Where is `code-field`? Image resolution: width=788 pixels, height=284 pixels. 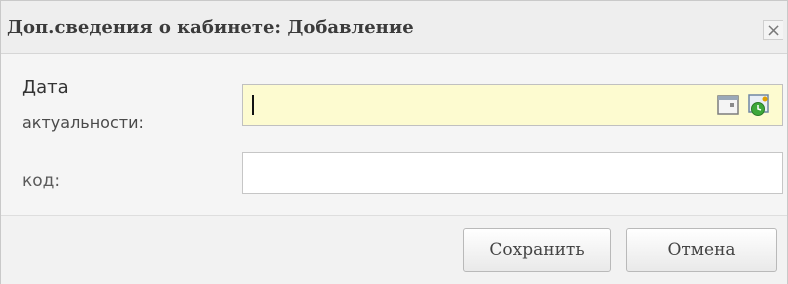
code-field is located at coordinates (512, 173).